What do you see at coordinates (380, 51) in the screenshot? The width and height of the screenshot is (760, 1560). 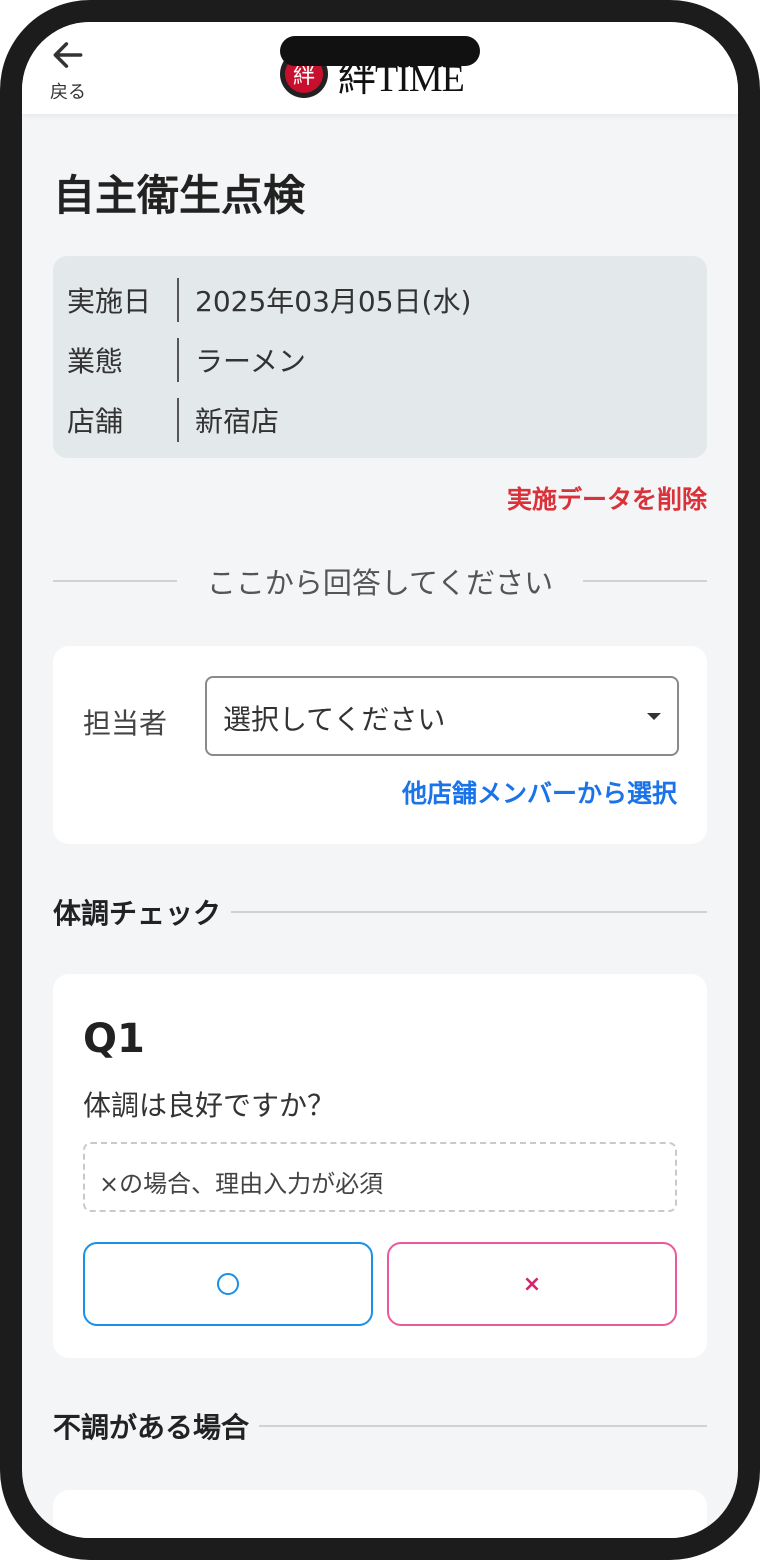 I see `camera-notch` at bounding box center [380, 51].